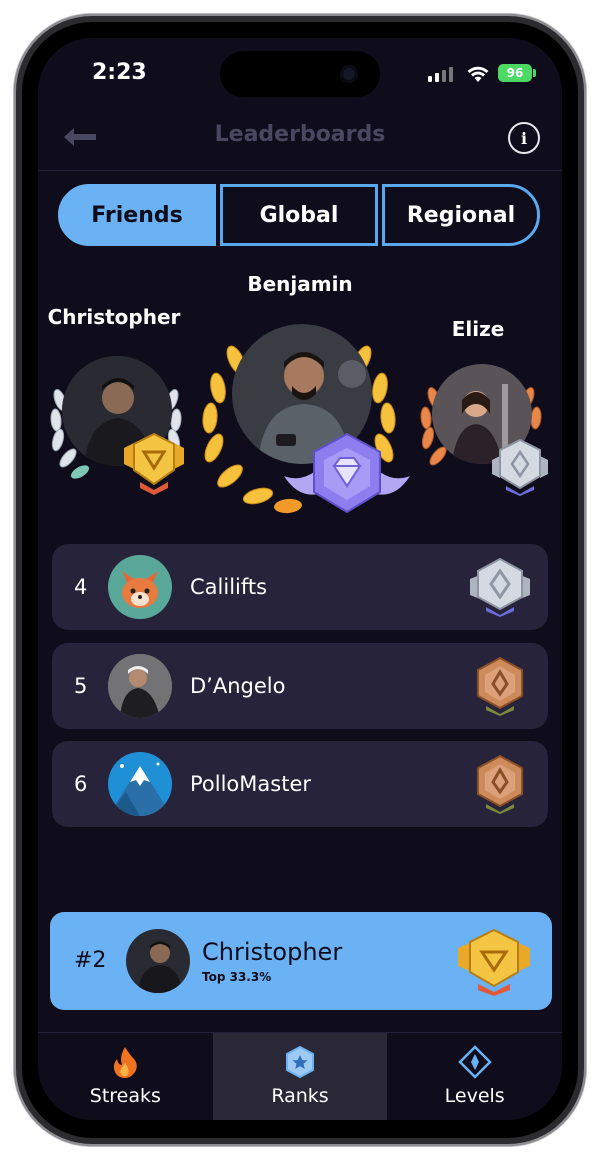  Describe the element at coordinates (272, 952) in the screenshot. I see `current-user-name: Christopher` at that location.